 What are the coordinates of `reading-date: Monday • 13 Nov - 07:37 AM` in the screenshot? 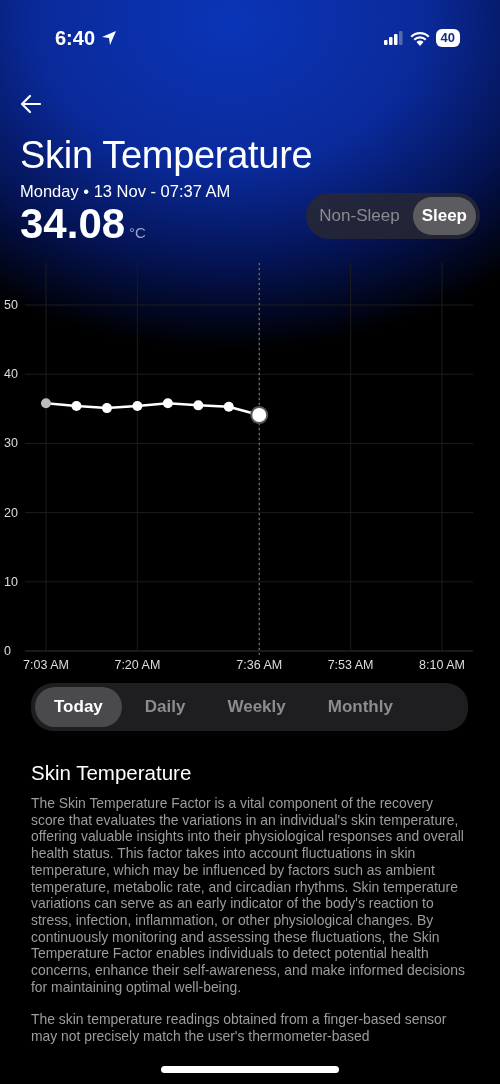 It's located at (125, 191).